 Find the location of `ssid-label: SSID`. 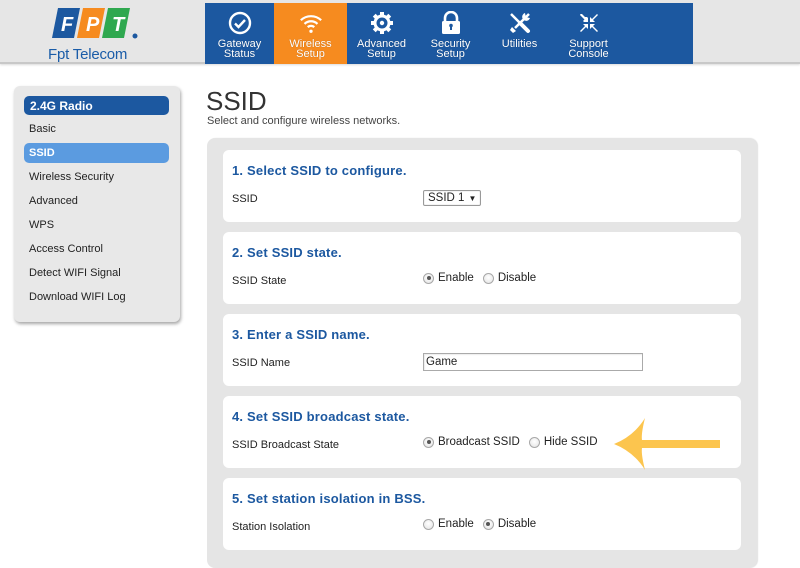

ssid-label: SSID is located at coordinates (245, 199).